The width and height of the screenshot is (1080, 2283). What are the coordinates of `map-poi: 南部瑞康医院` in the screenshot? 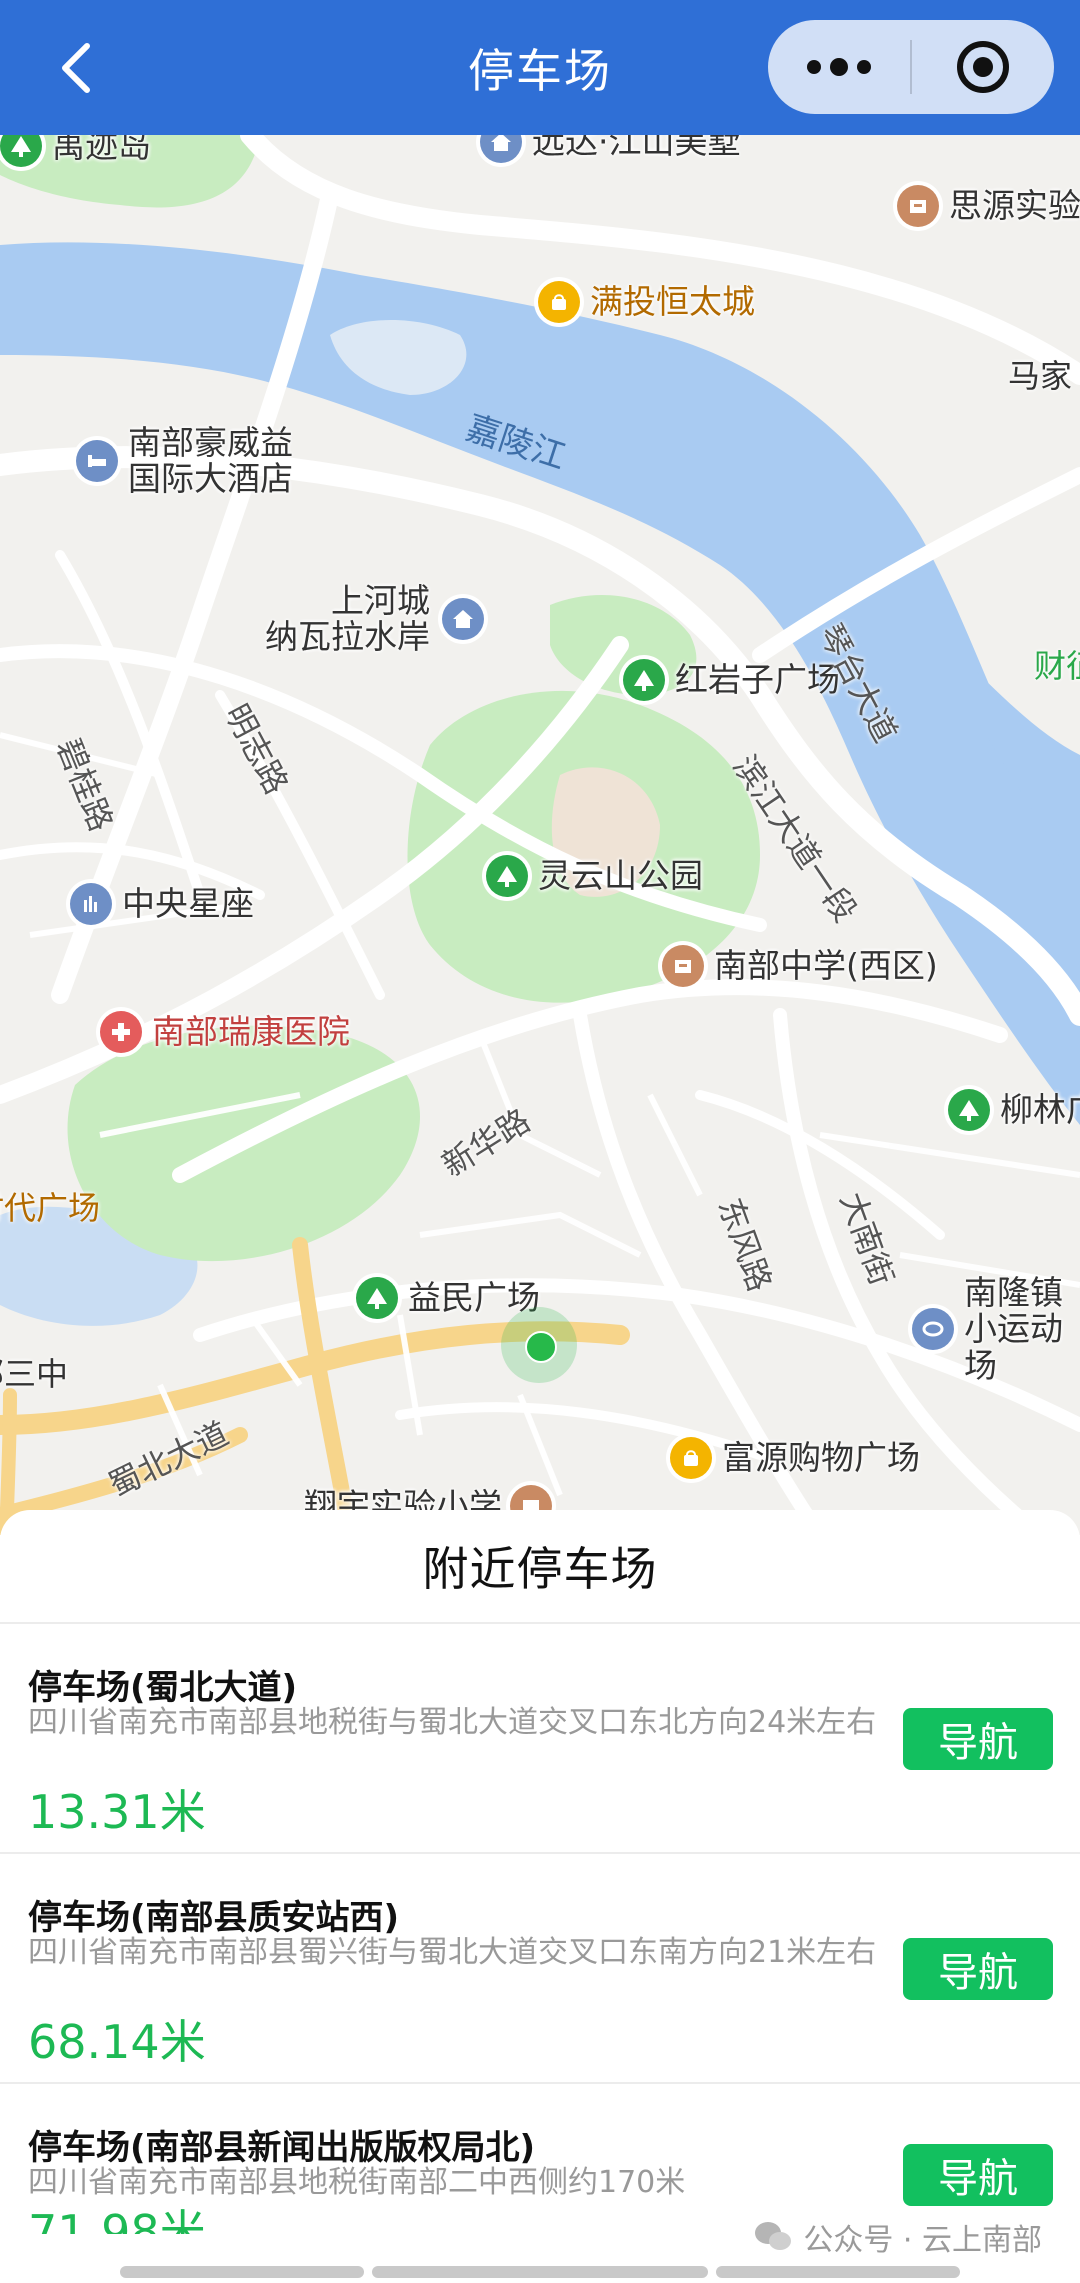 It's located at (225, 1032).